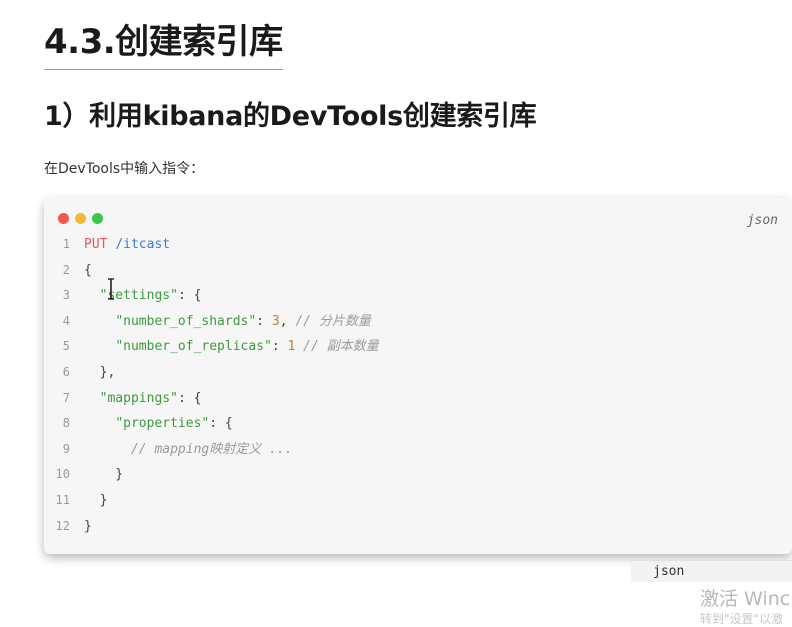  What do you see at coordinates (745, 599) in the screenshot?
I see `activation-watermark: 激活 Winc` at bounding box center [745, 599].